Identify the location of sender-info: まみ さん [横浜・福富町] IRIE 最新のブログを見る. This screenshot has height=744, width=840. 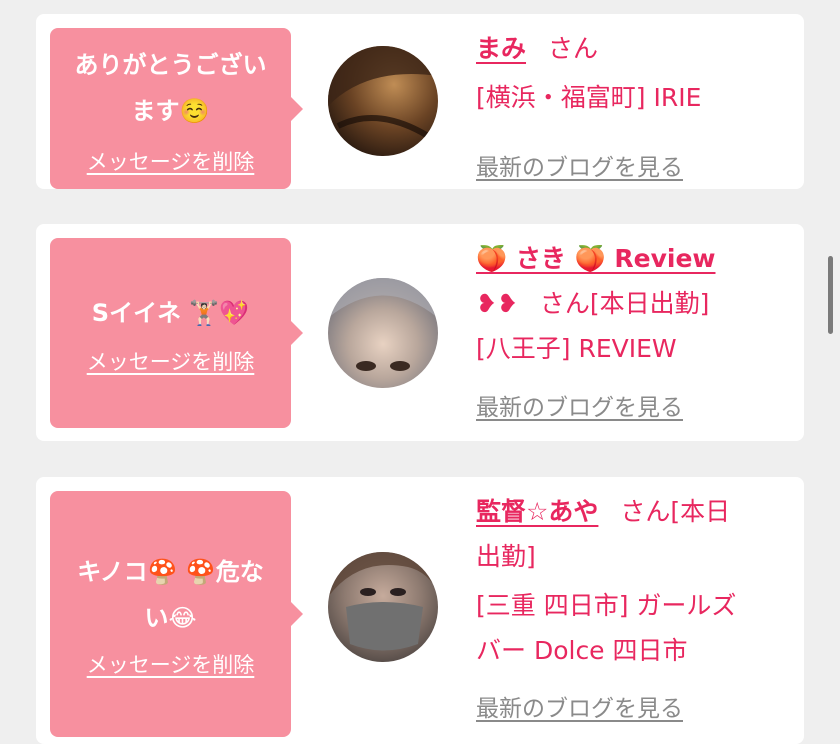
(628, 103).